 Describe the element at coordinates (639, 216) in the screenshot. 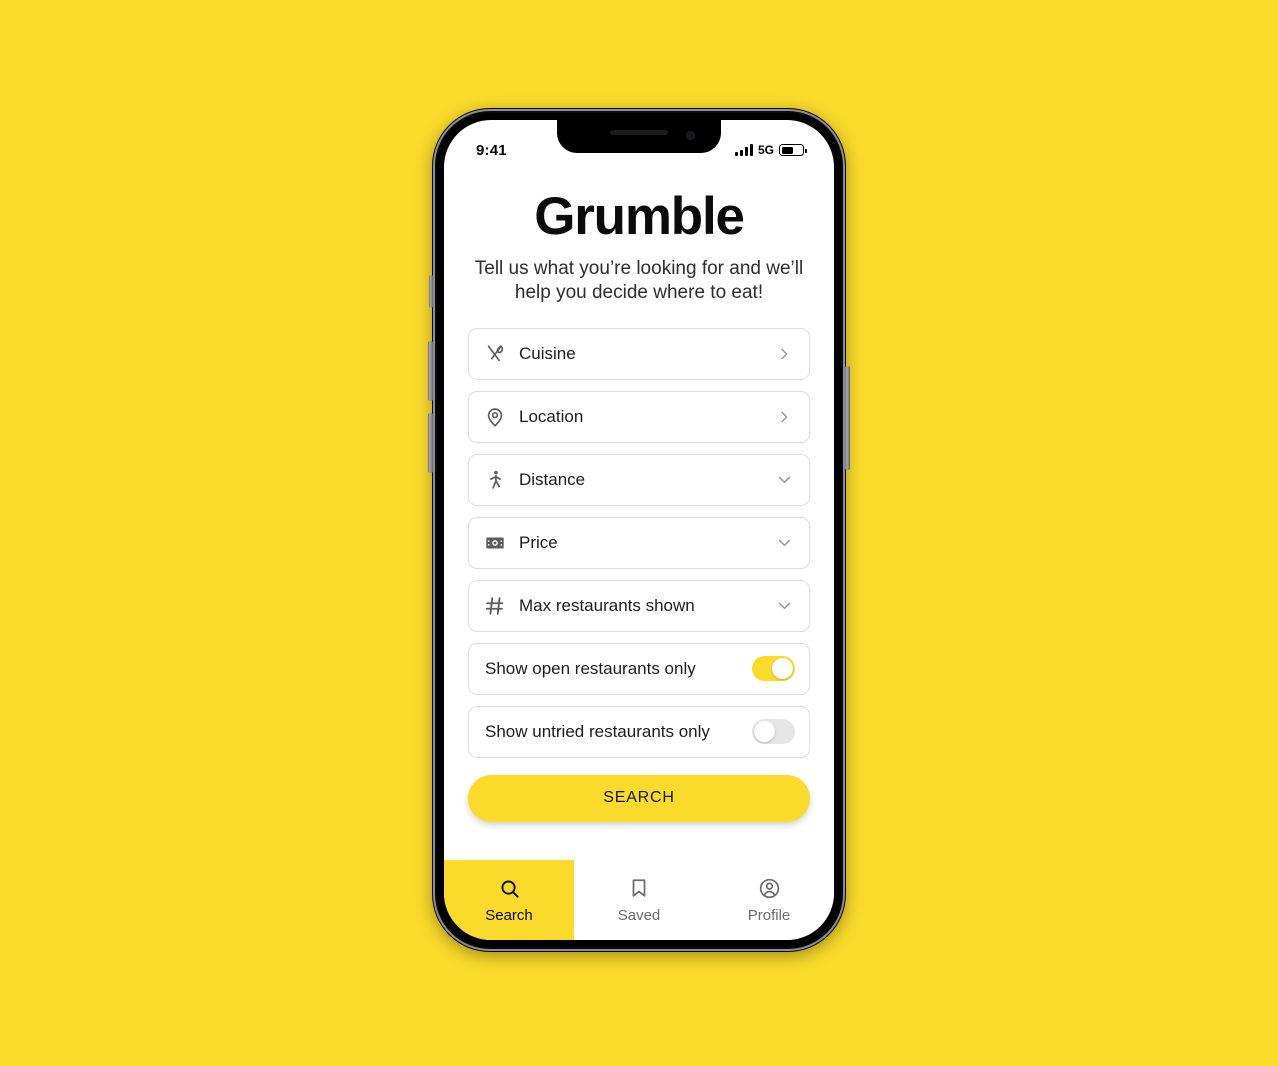

I see `page-title: Grumble` at that location.